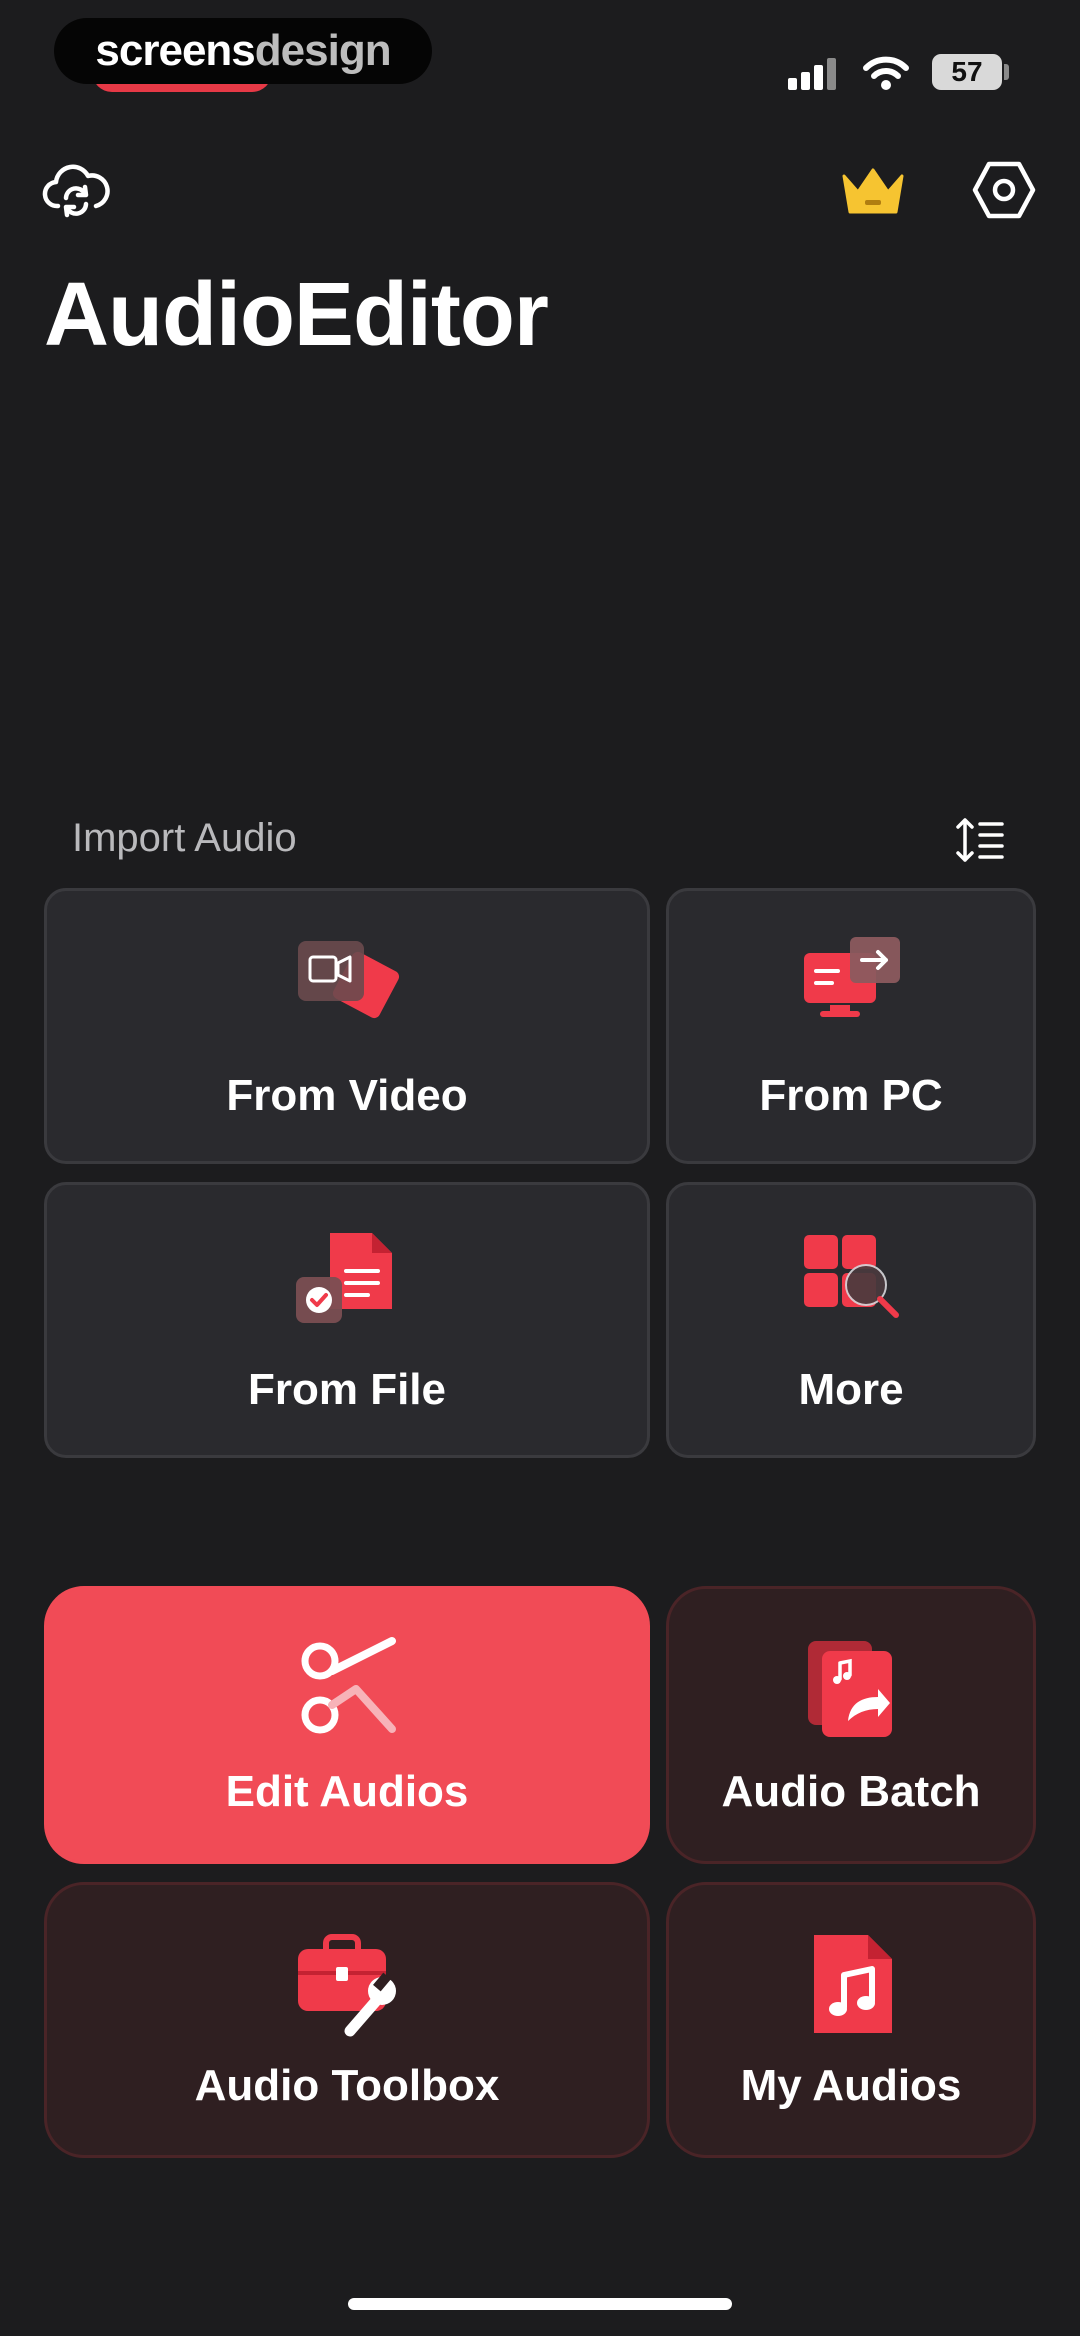 The width and height of the screenshot is (1080, 2336). I want to click on more-tile: More, so click(851, 1320).